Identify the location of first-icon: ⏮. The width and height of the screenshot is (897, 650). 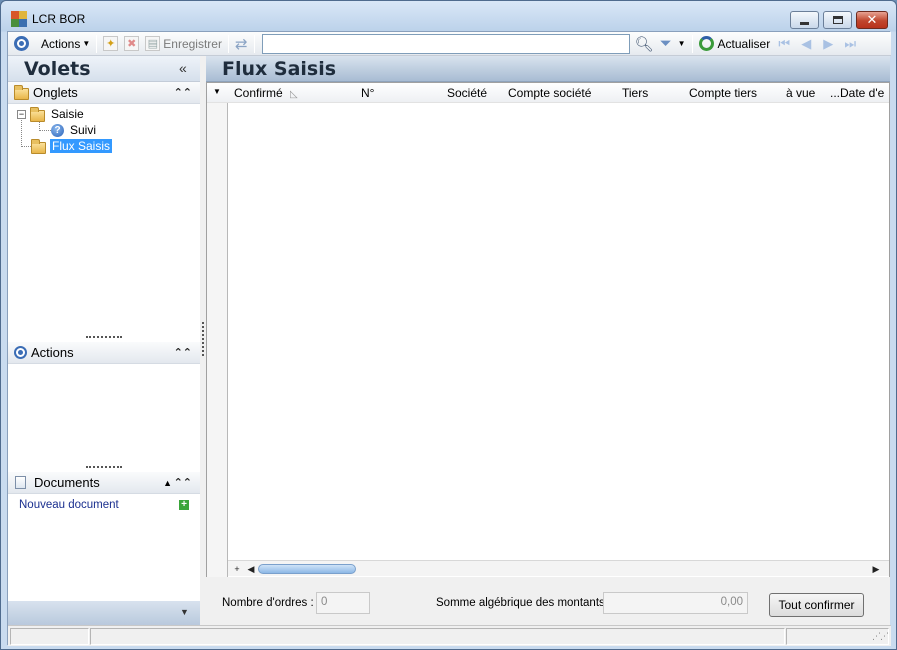
(784, 43).